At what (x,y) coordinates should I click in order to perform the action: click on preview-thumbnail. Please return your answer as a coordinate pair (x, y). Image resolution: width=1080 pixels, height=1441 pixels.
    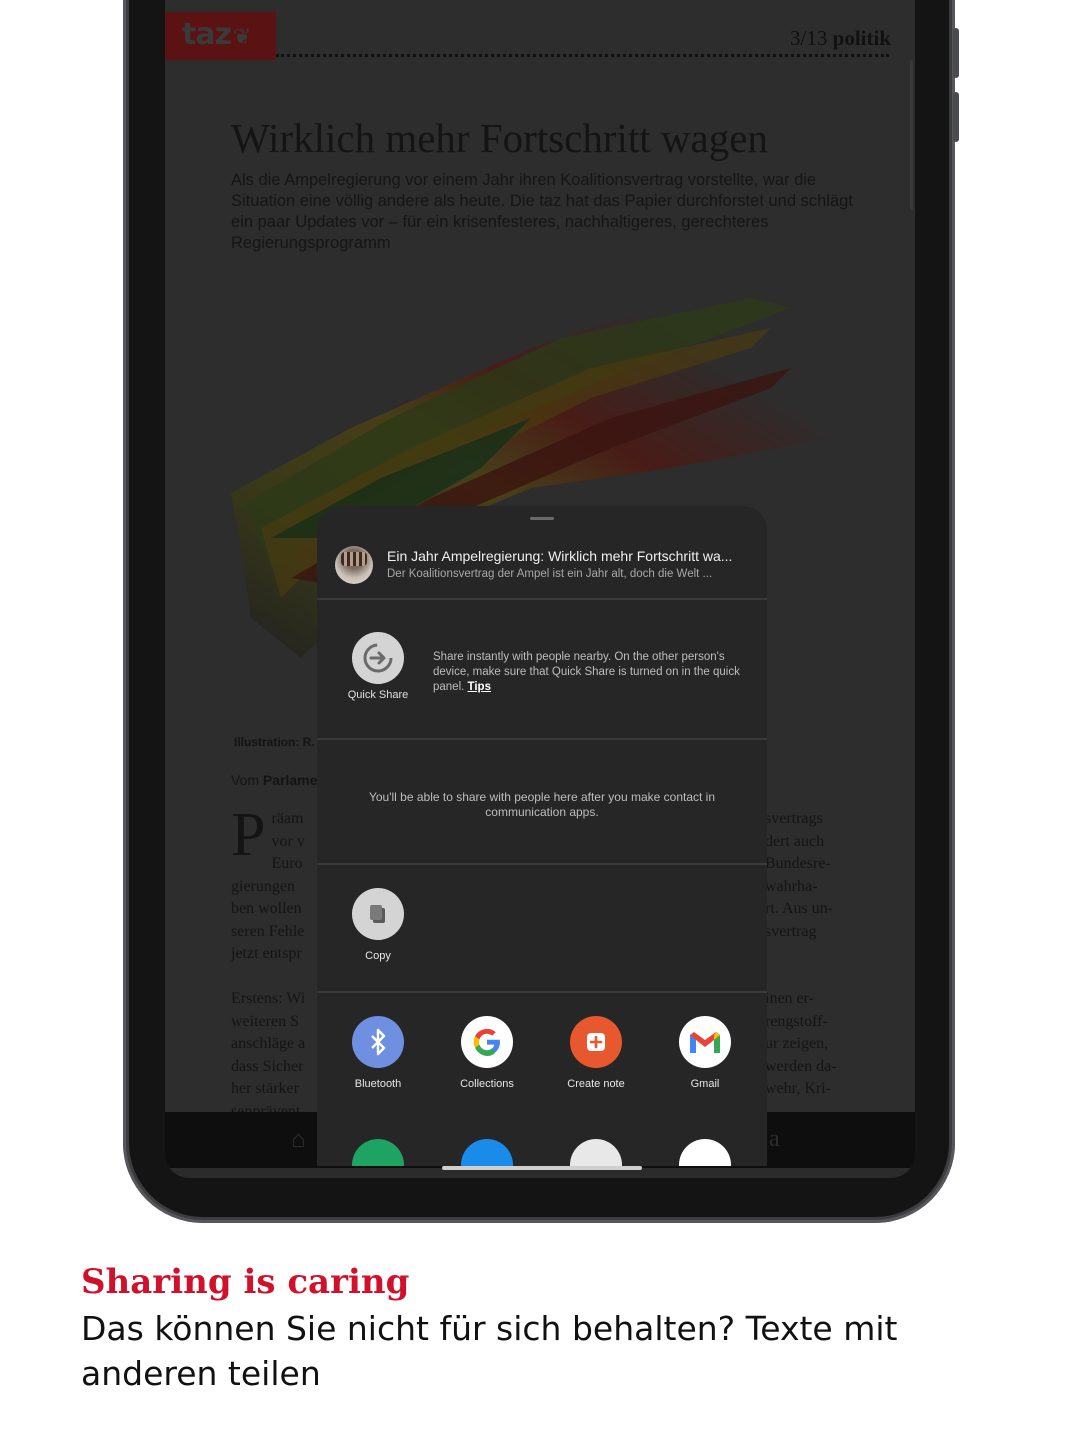
    Looking at the image, I should click on (354, 565).